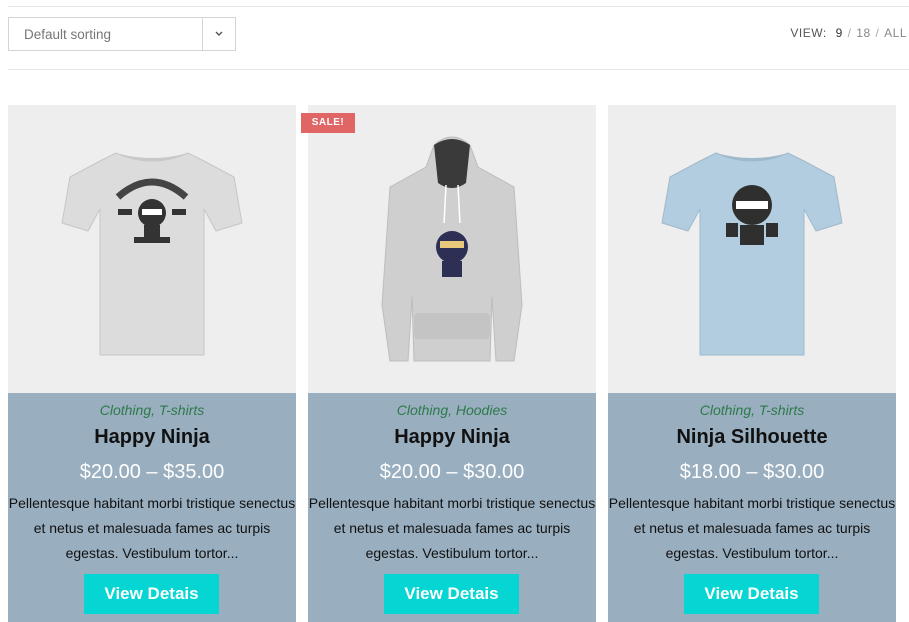  I want to click on view-count-selector: VIEW: 9 / 18 / ALL, so click(848, 33).